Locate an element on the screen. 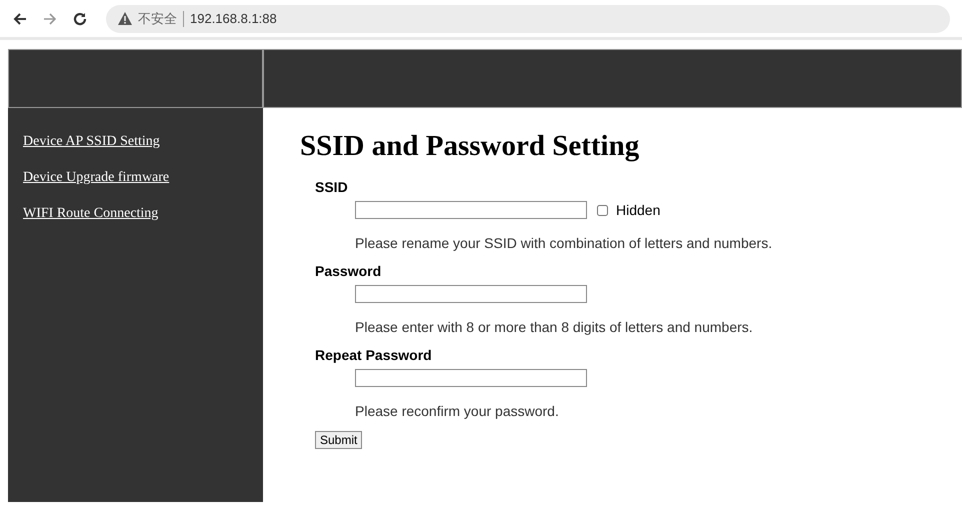  sidebar-link: Device Upgrade firmware is located at coordinates (96, 178).